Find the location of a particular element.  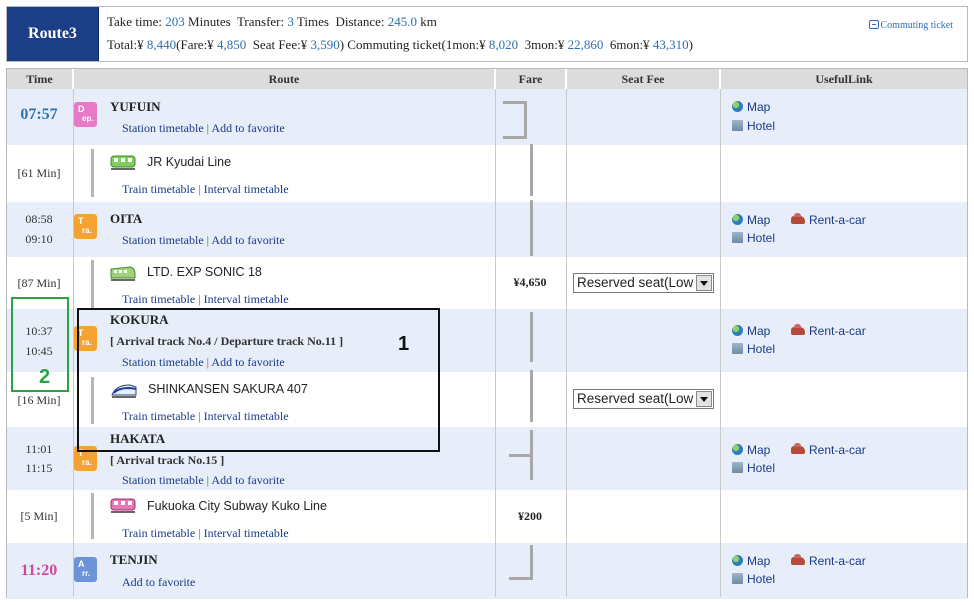

take-time-label: Take time: is located at coordinates (135, 21).